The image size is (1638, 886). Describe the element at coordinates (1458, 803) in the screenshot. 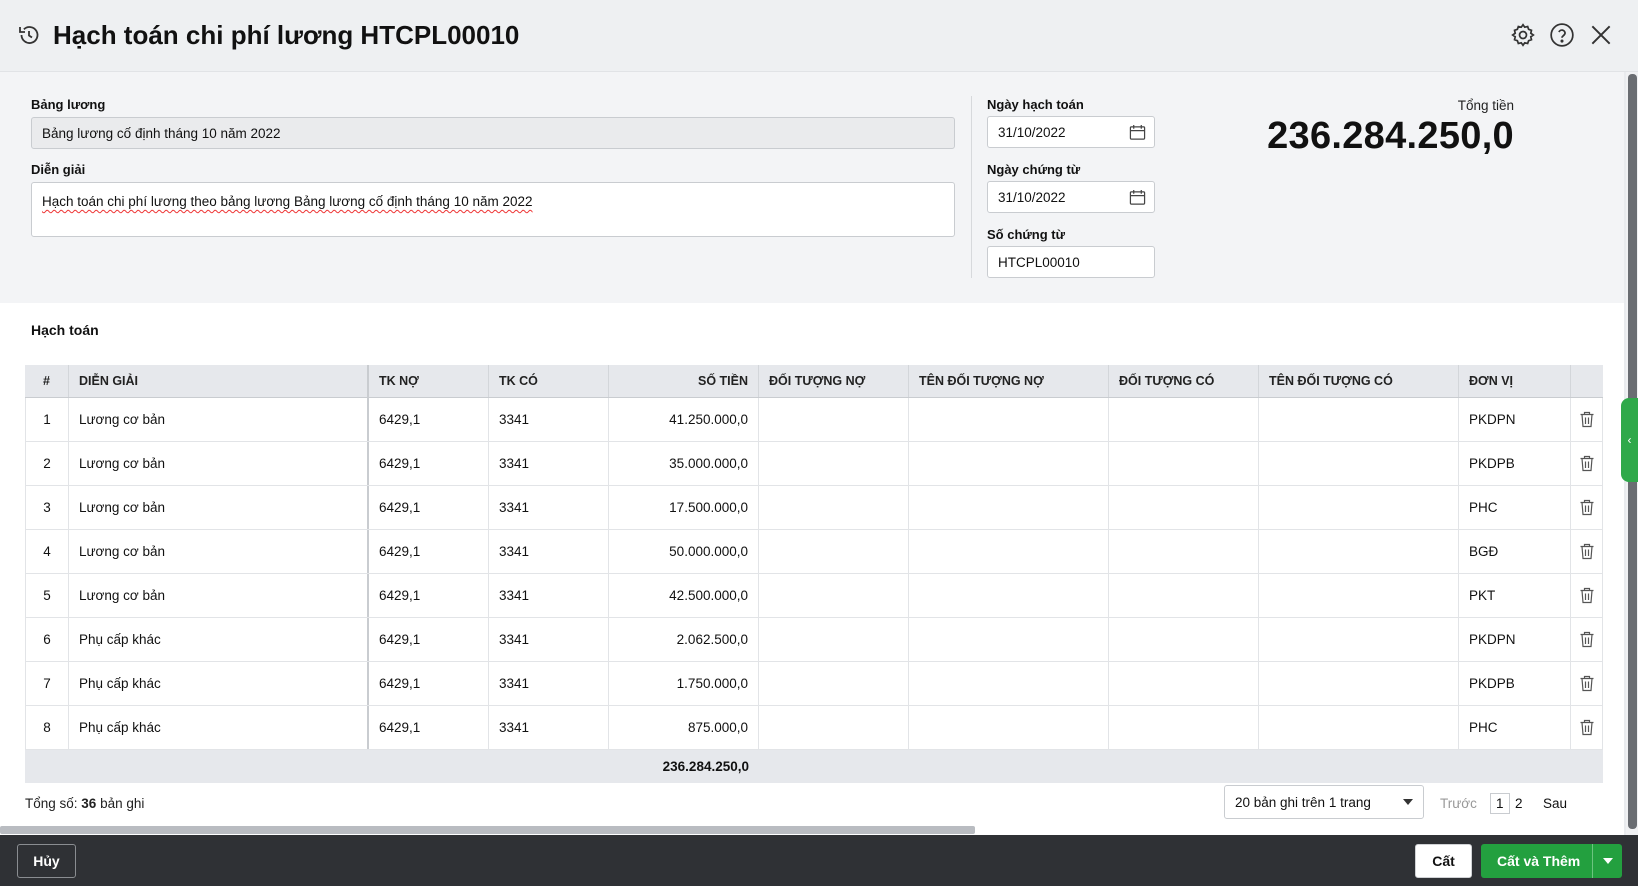

I see `prev-page-link: Trước` at that location.